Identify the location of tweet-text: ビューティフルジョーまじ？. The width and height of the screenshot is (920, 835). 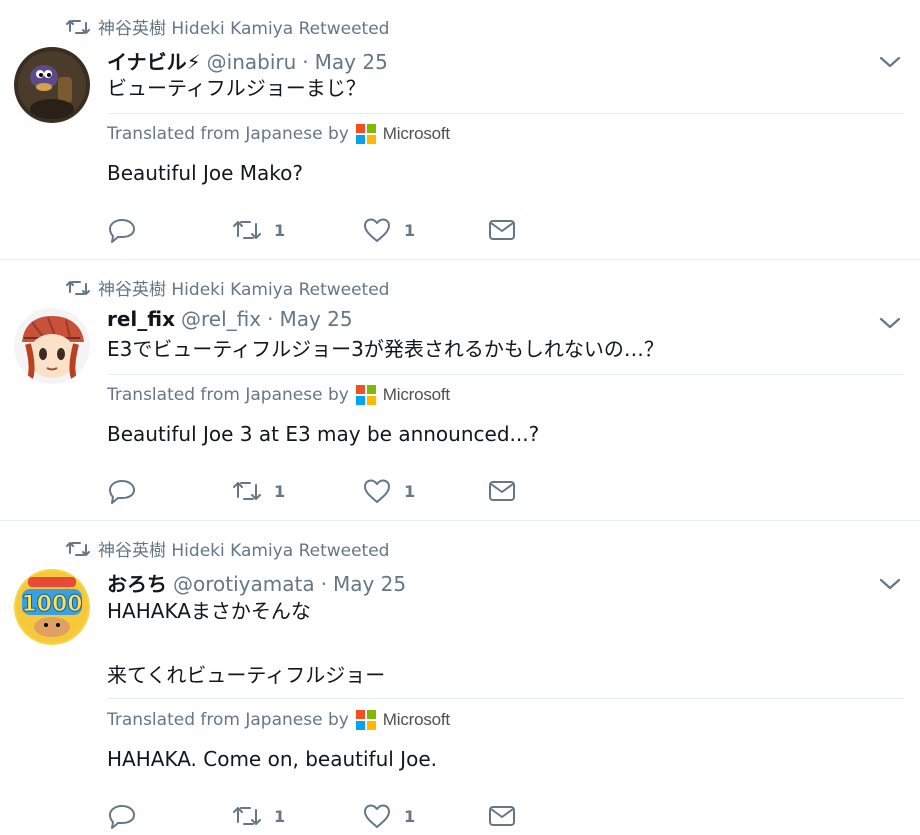
(236, 88).